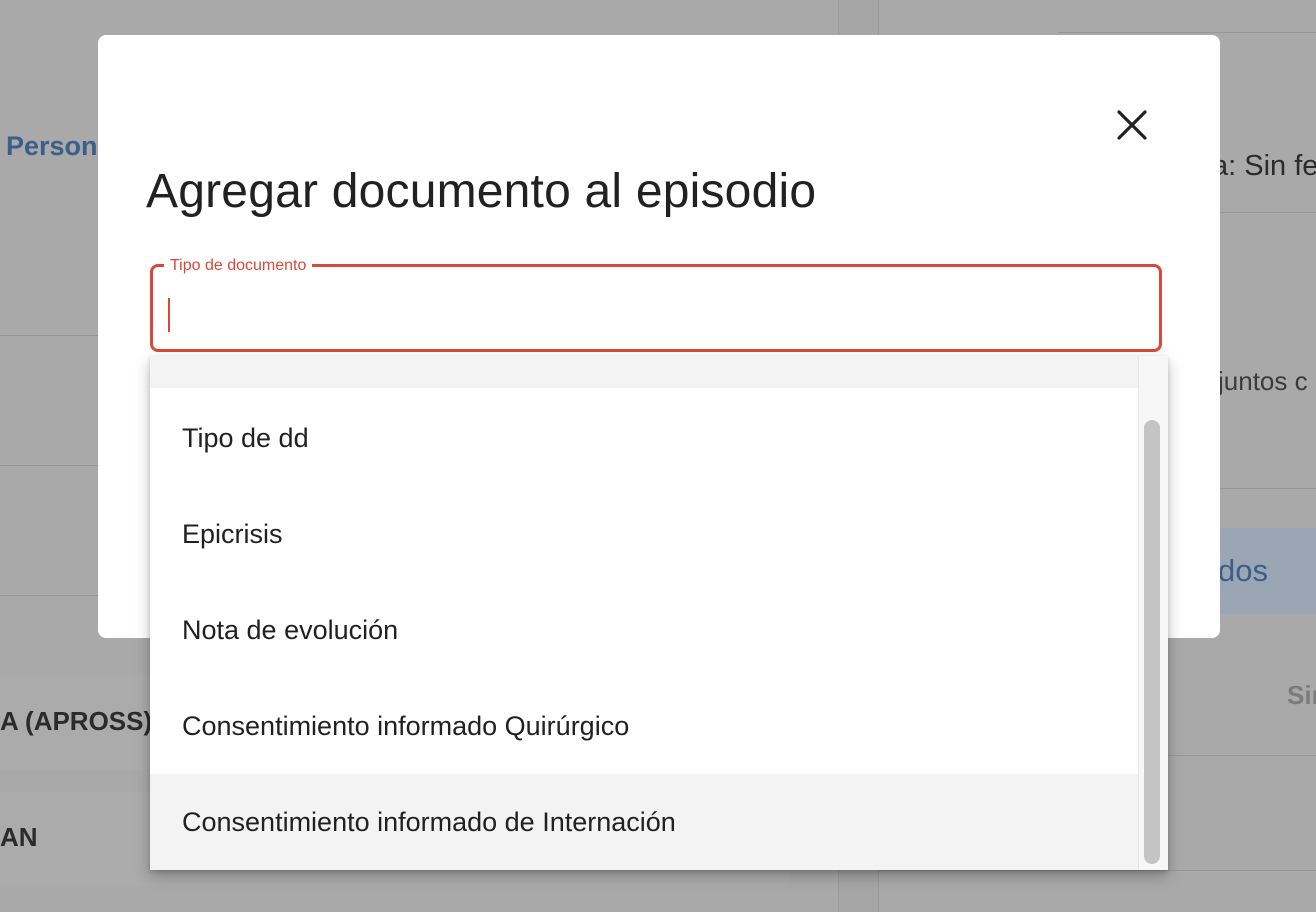  I want to click on bg-fecha-label: a: Sin fe, so click(1264, 166).